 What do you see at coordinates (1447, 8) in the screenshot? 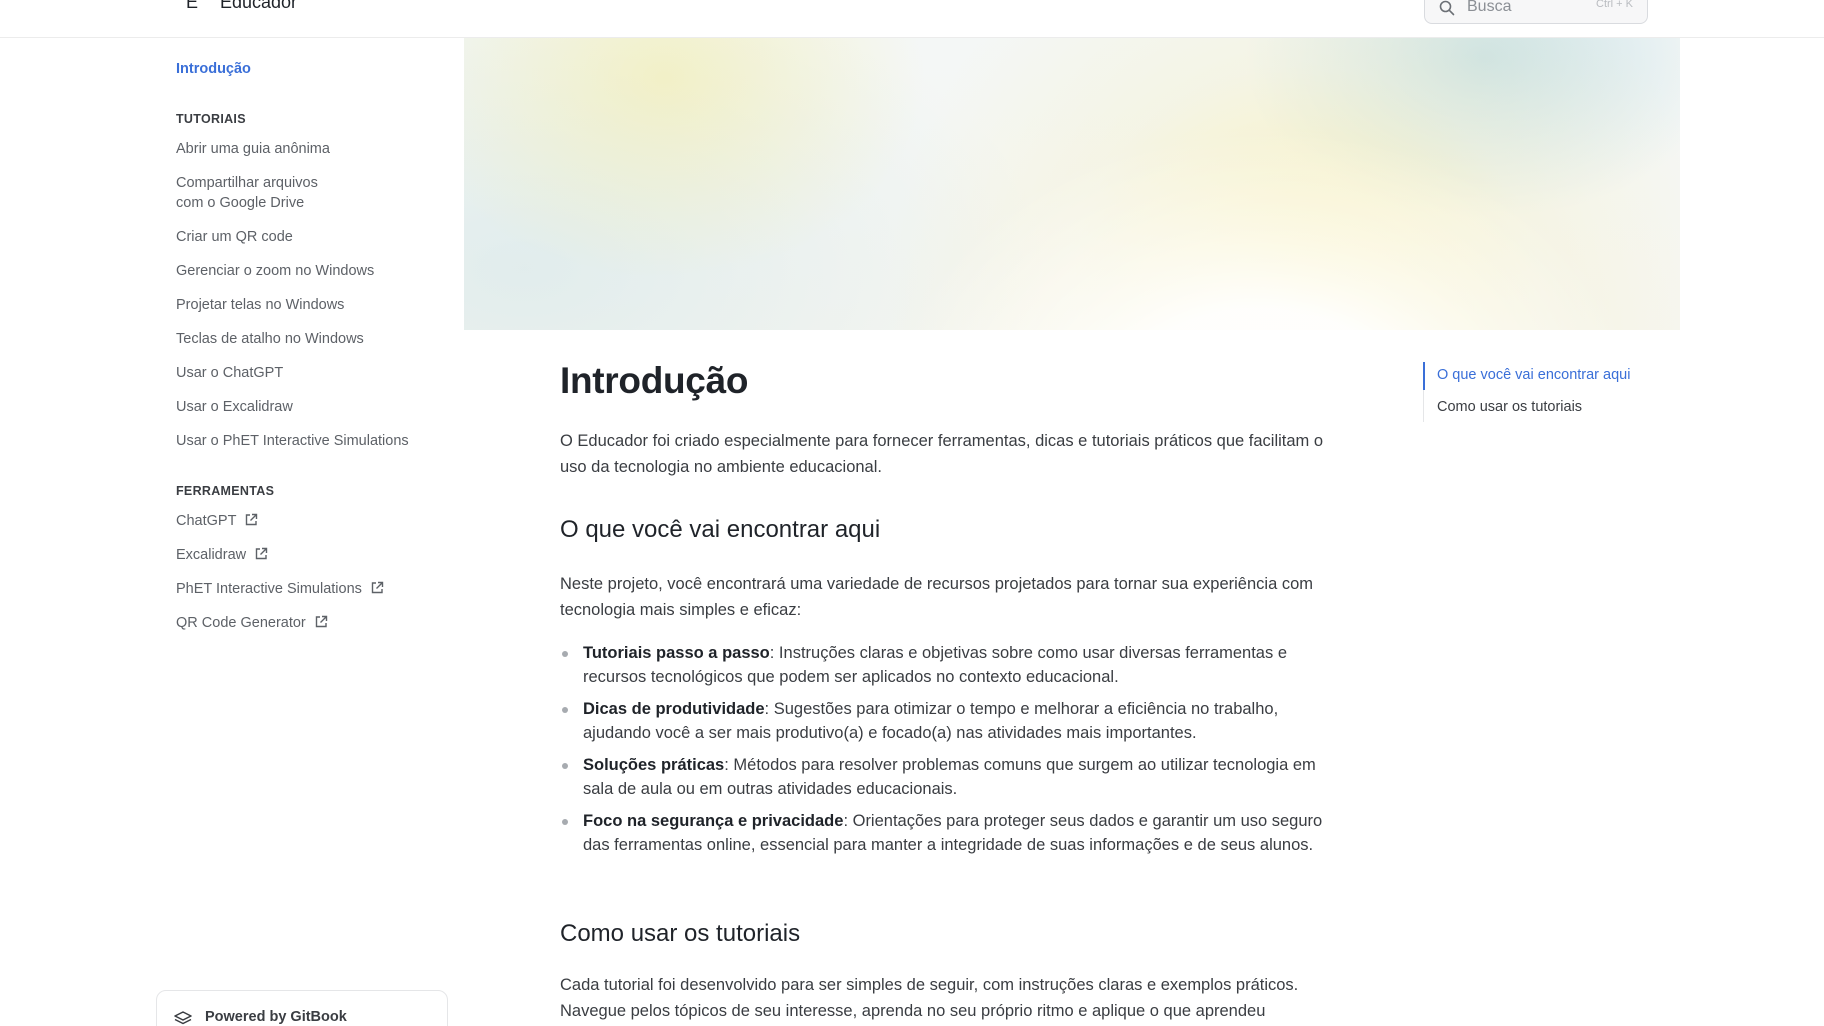
I see `search-icon` at bounding box center [1447, 8].